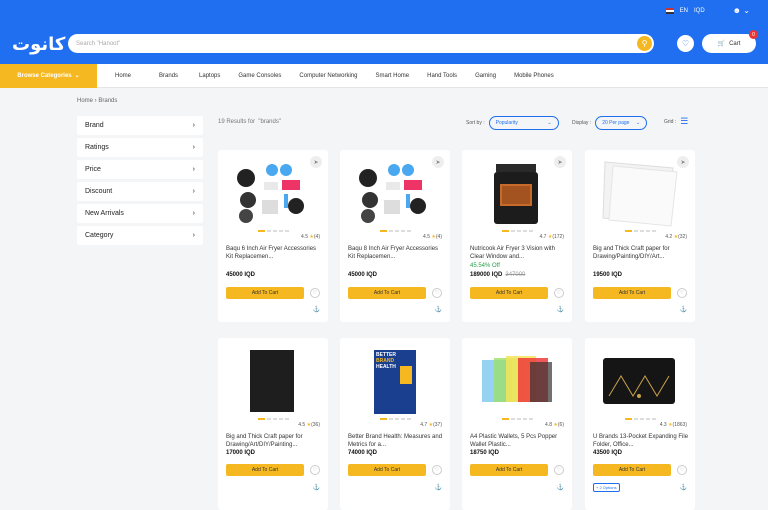 The width and height of the screenshot is (768, 510). What do you see at coordinates (699, 11) in the screenshot?
I see `currency-selector: IQD` at bounding box center [699, 11].